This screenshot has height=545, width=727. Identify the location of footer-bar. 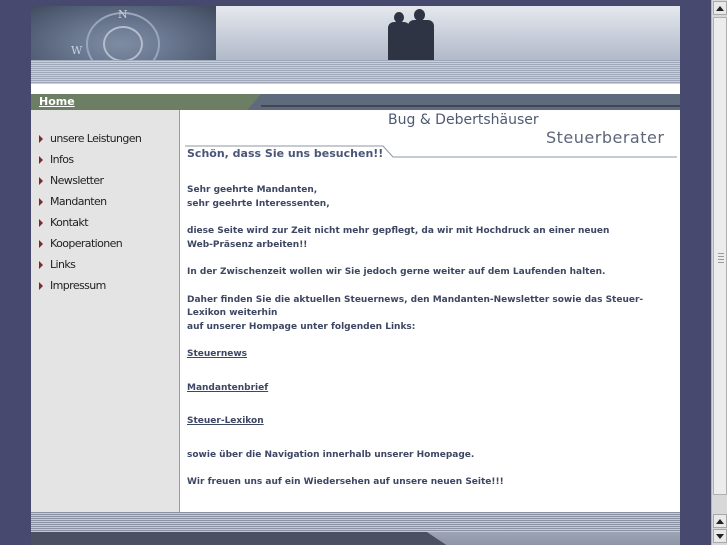
(355, 528).